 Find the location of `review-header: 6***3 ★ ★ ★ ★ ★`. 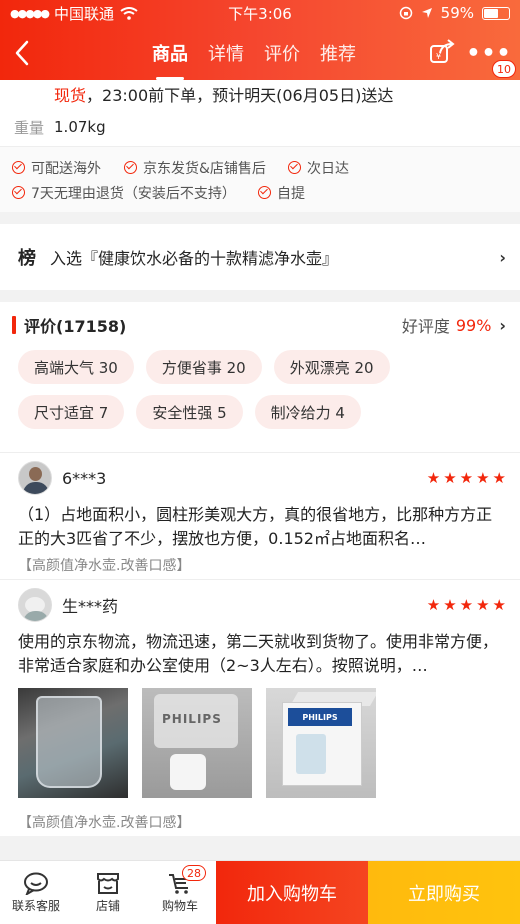

review-header: 6***3 ★ ★ ★ ★ ★ is located at coordinates (264, 478).